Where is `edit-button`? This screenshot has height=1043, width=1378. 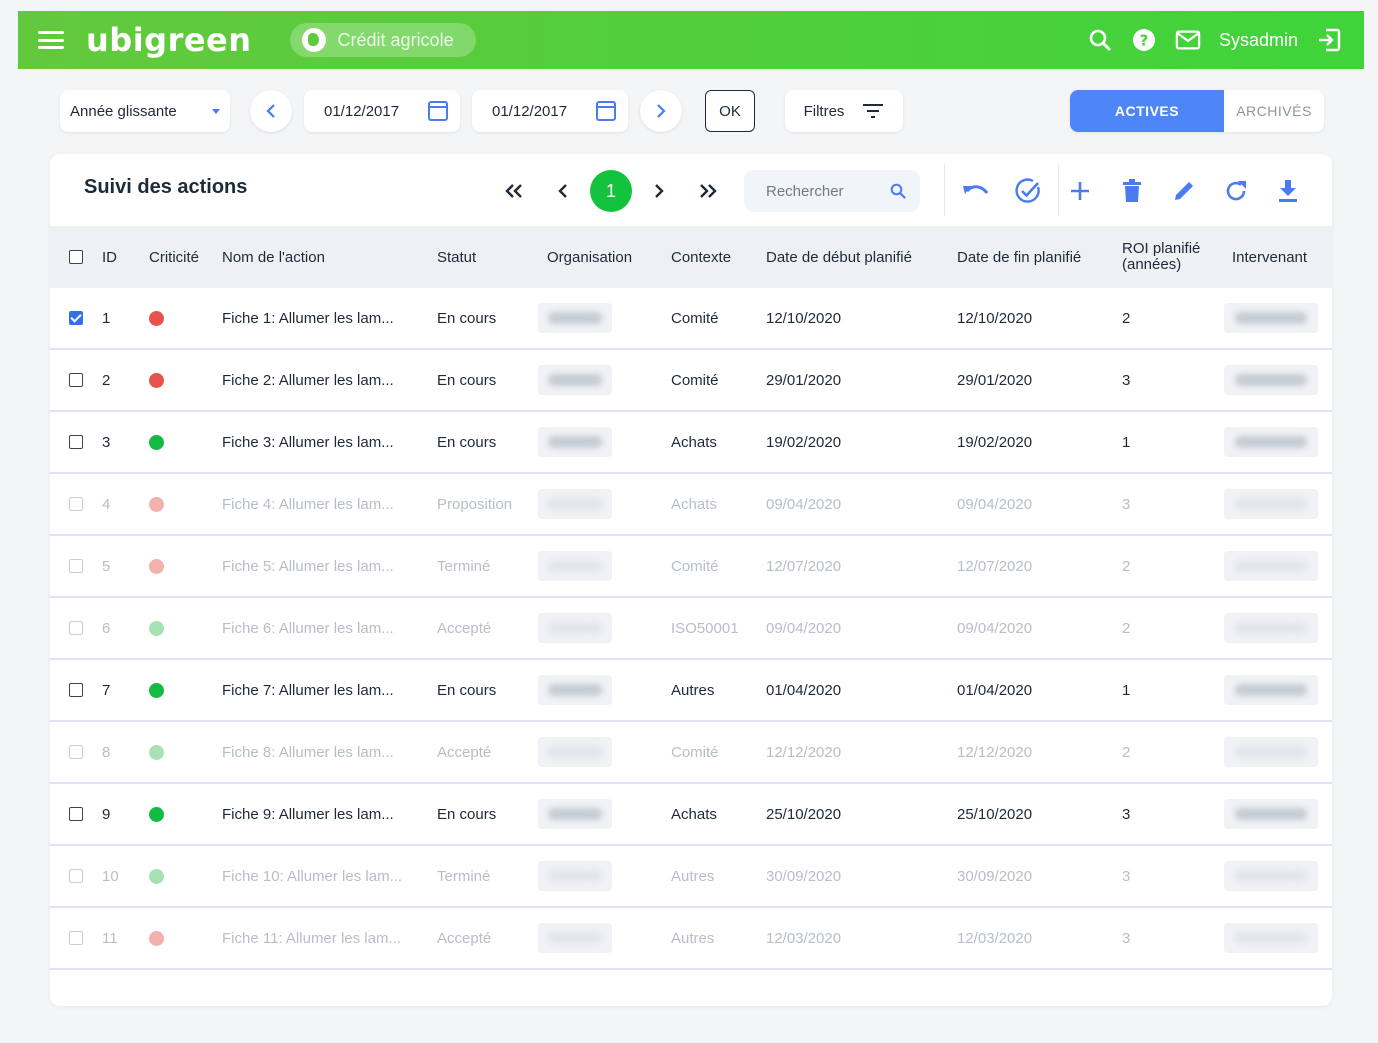
edit-button is located at coordinates (1184, 191).